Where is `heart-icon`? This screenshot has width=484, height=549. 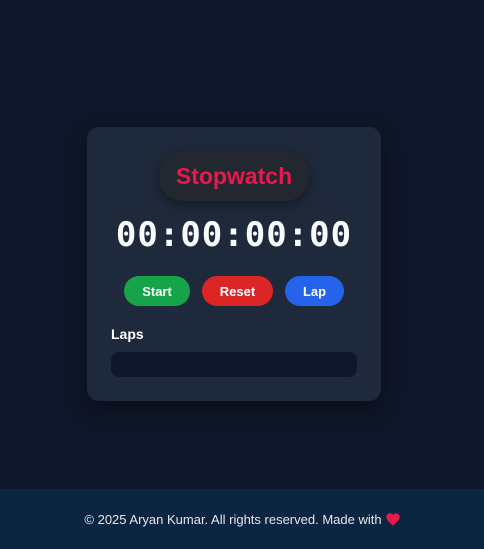 heart-icon is located at coordinates (392, 519).